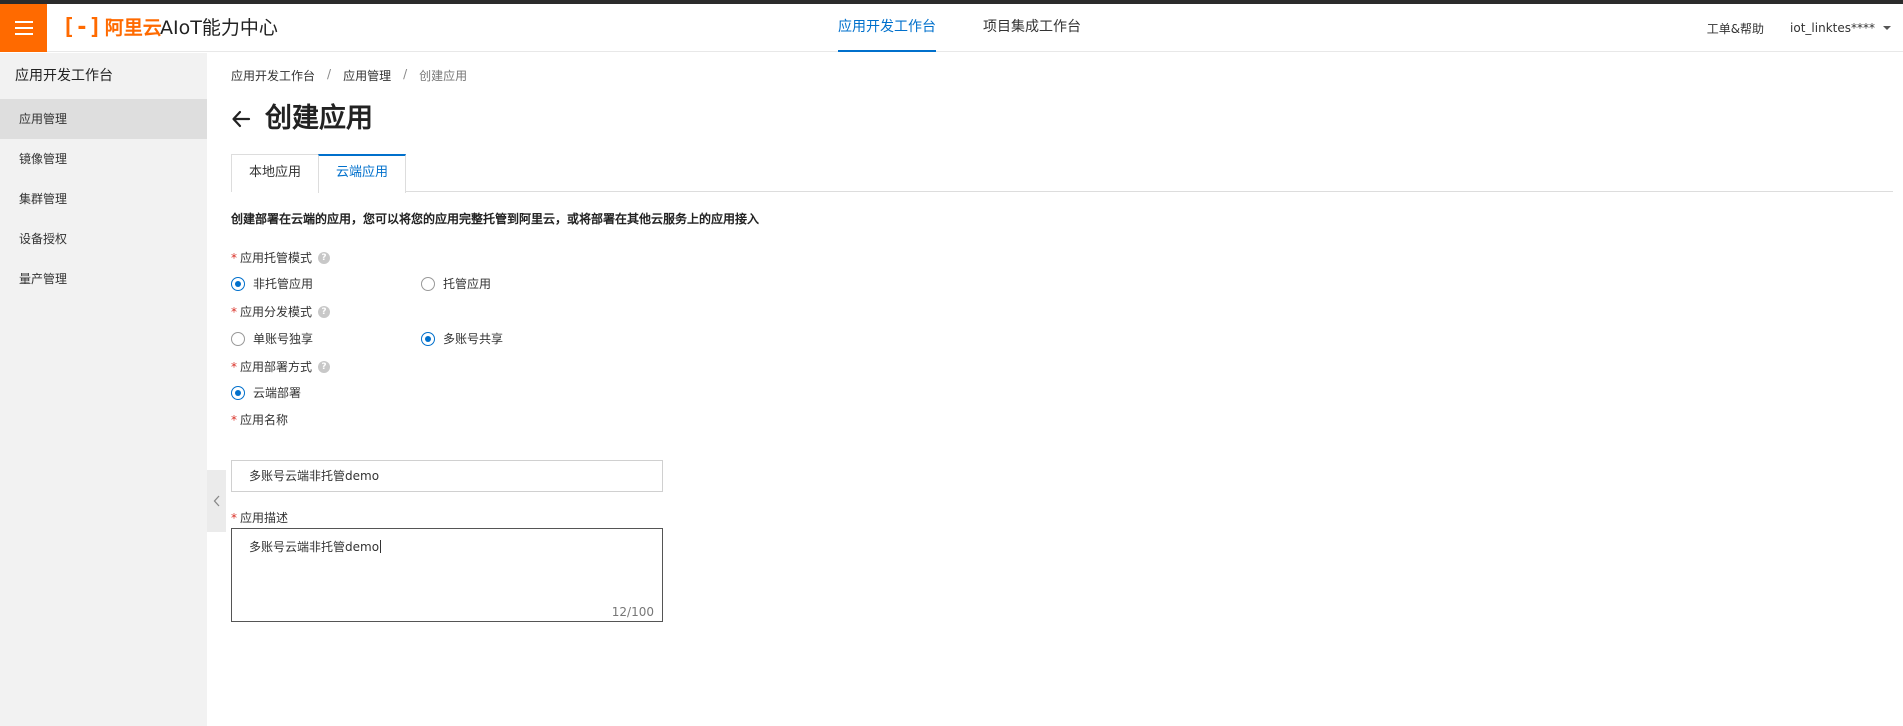  I want to click on app-desc-textarea: 多账号云端非托管demo 12/100, so click(447, 575).